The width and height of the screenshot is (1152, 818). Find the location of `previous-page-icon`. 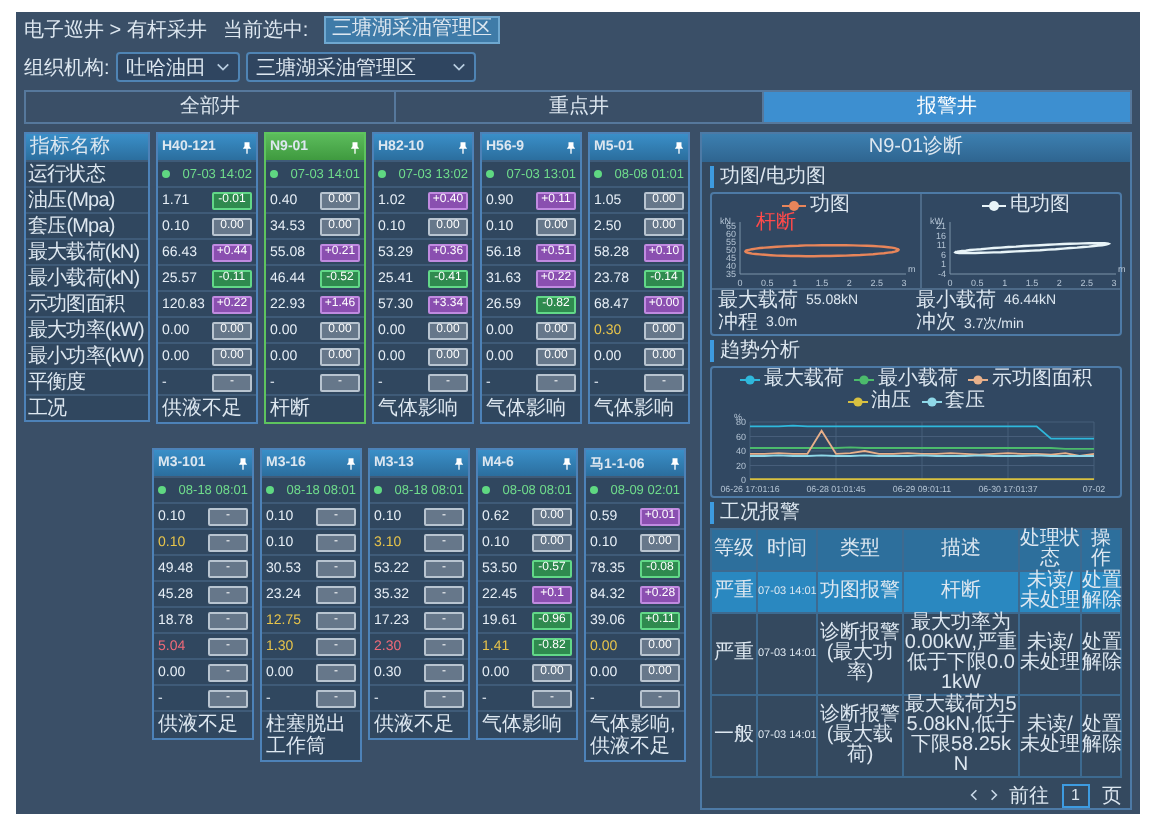

previous-page-icon is located at coordinates (973, 795).